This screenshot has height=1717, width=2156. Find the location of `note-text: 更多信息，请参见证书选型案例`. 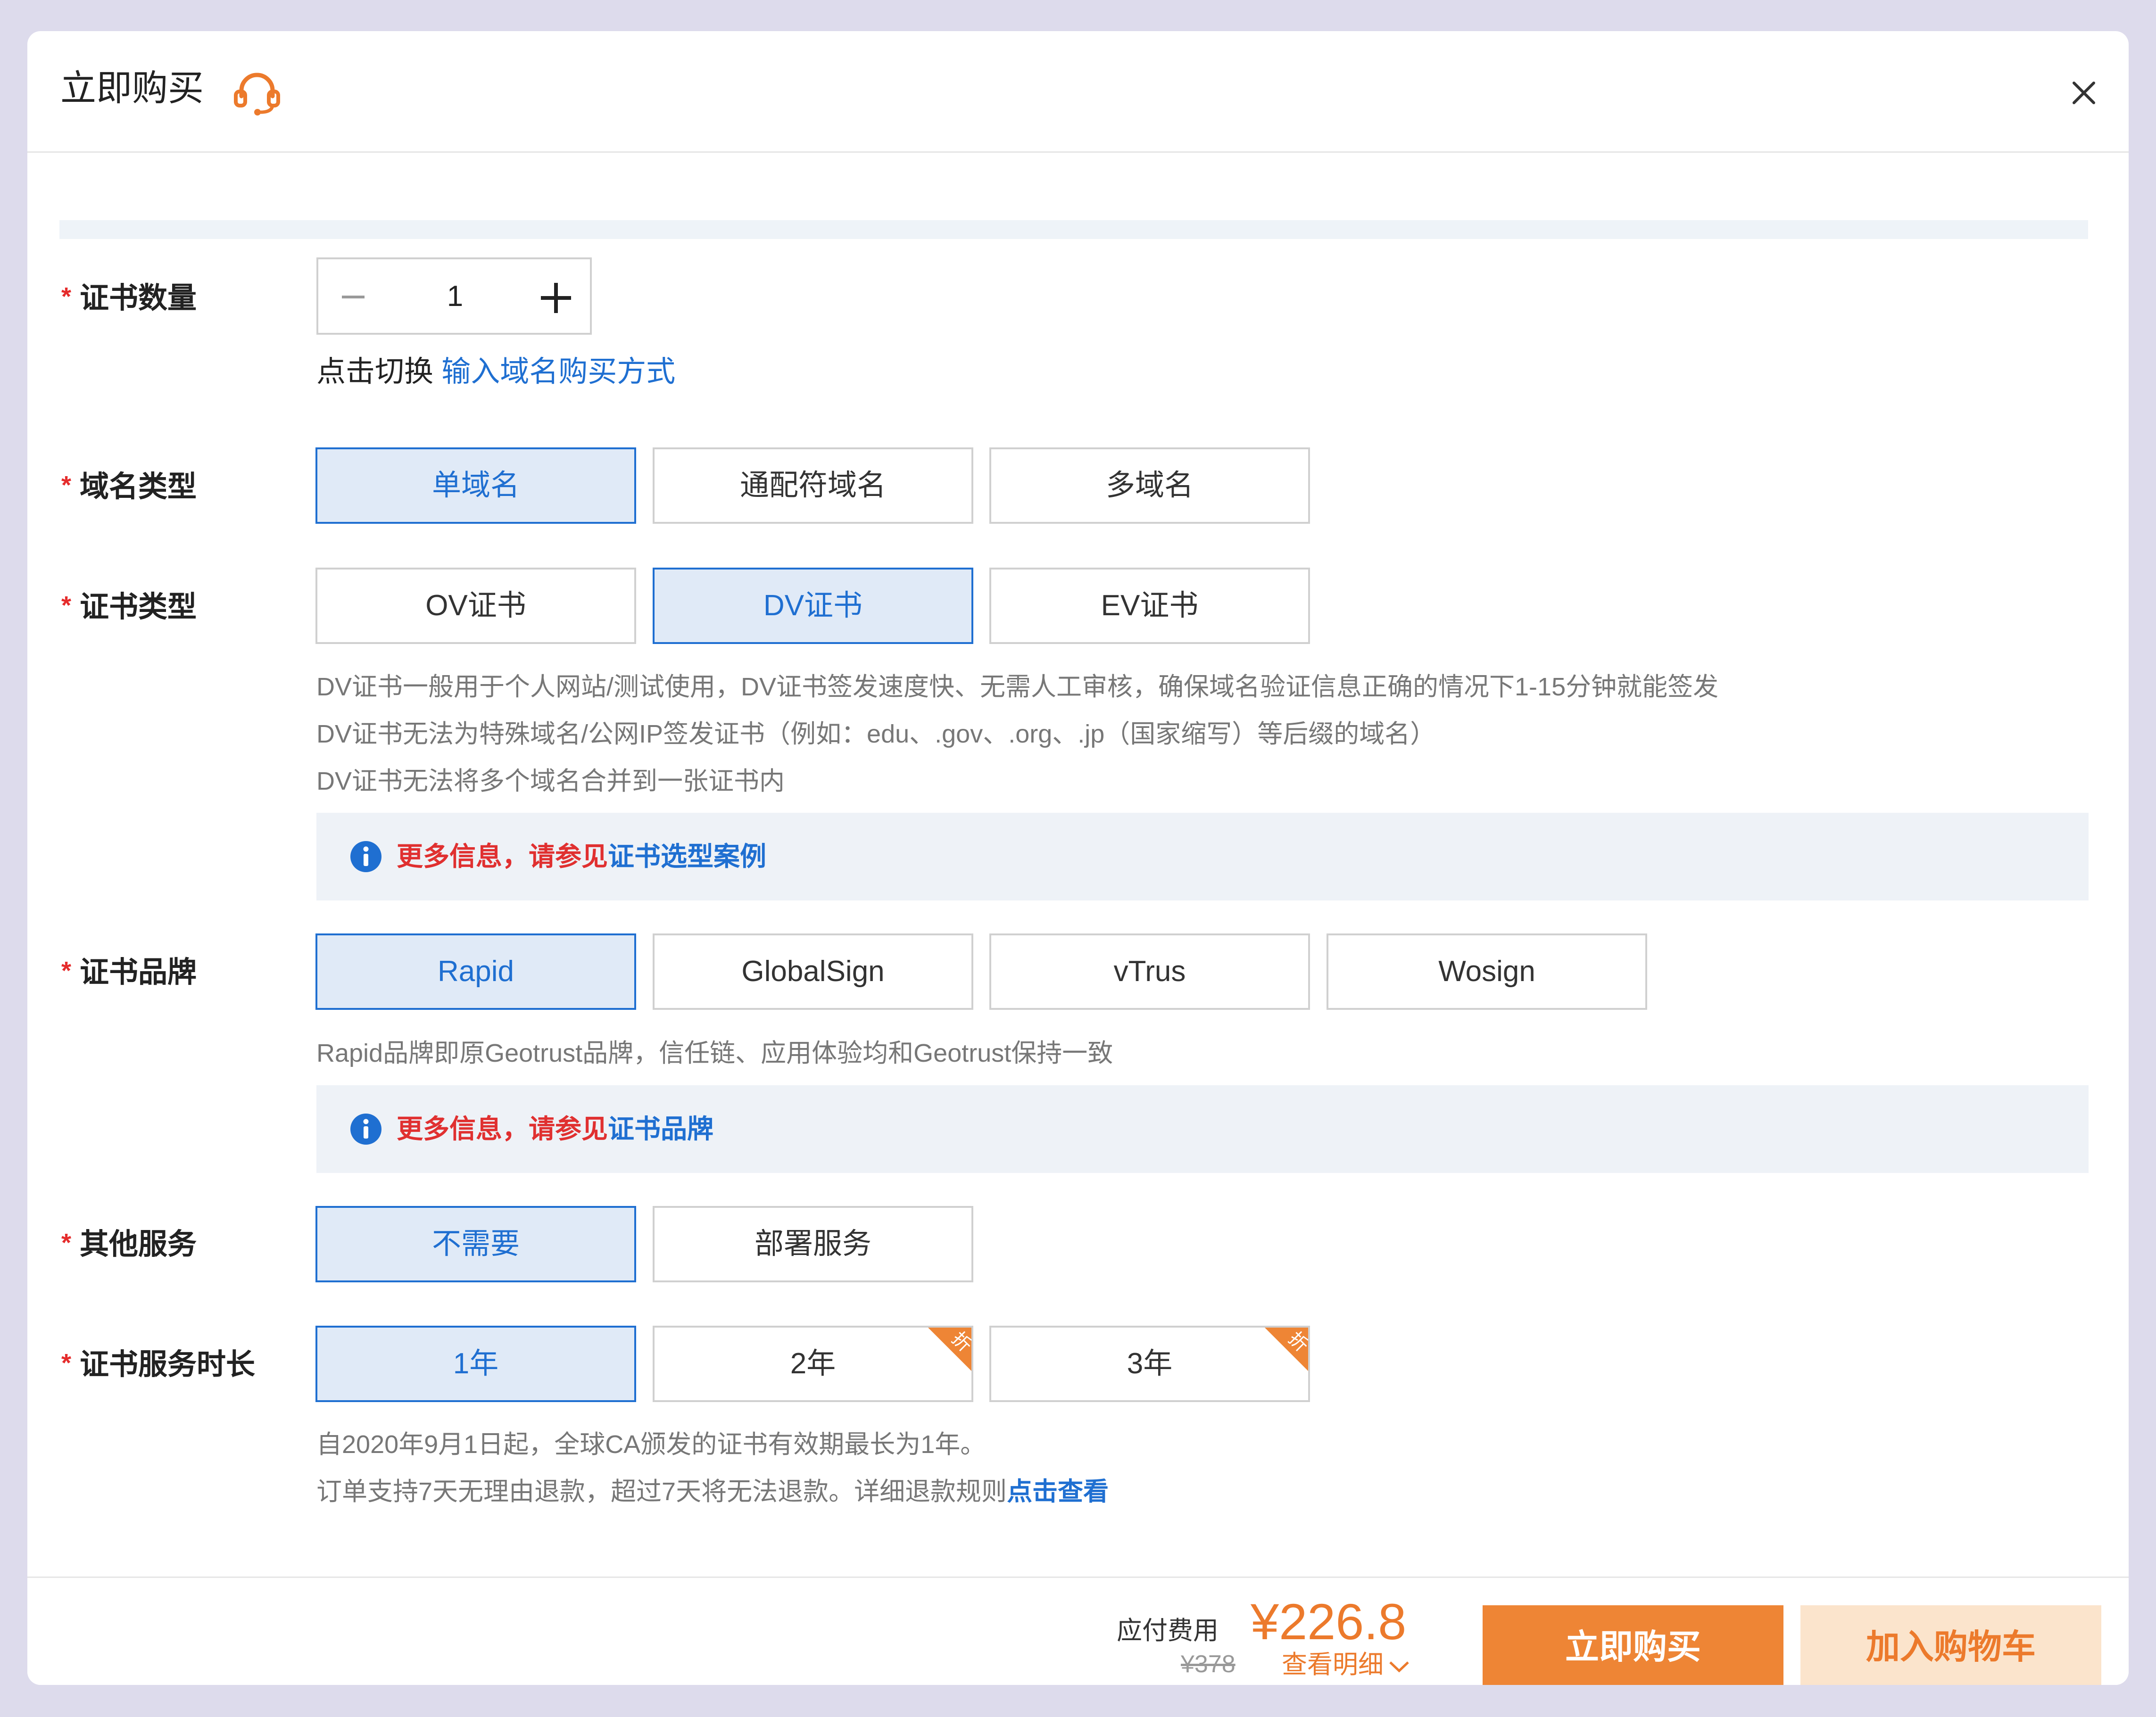

note-text: 更多信息，请参见证书选型案例 is located at coordinates (581, 856).